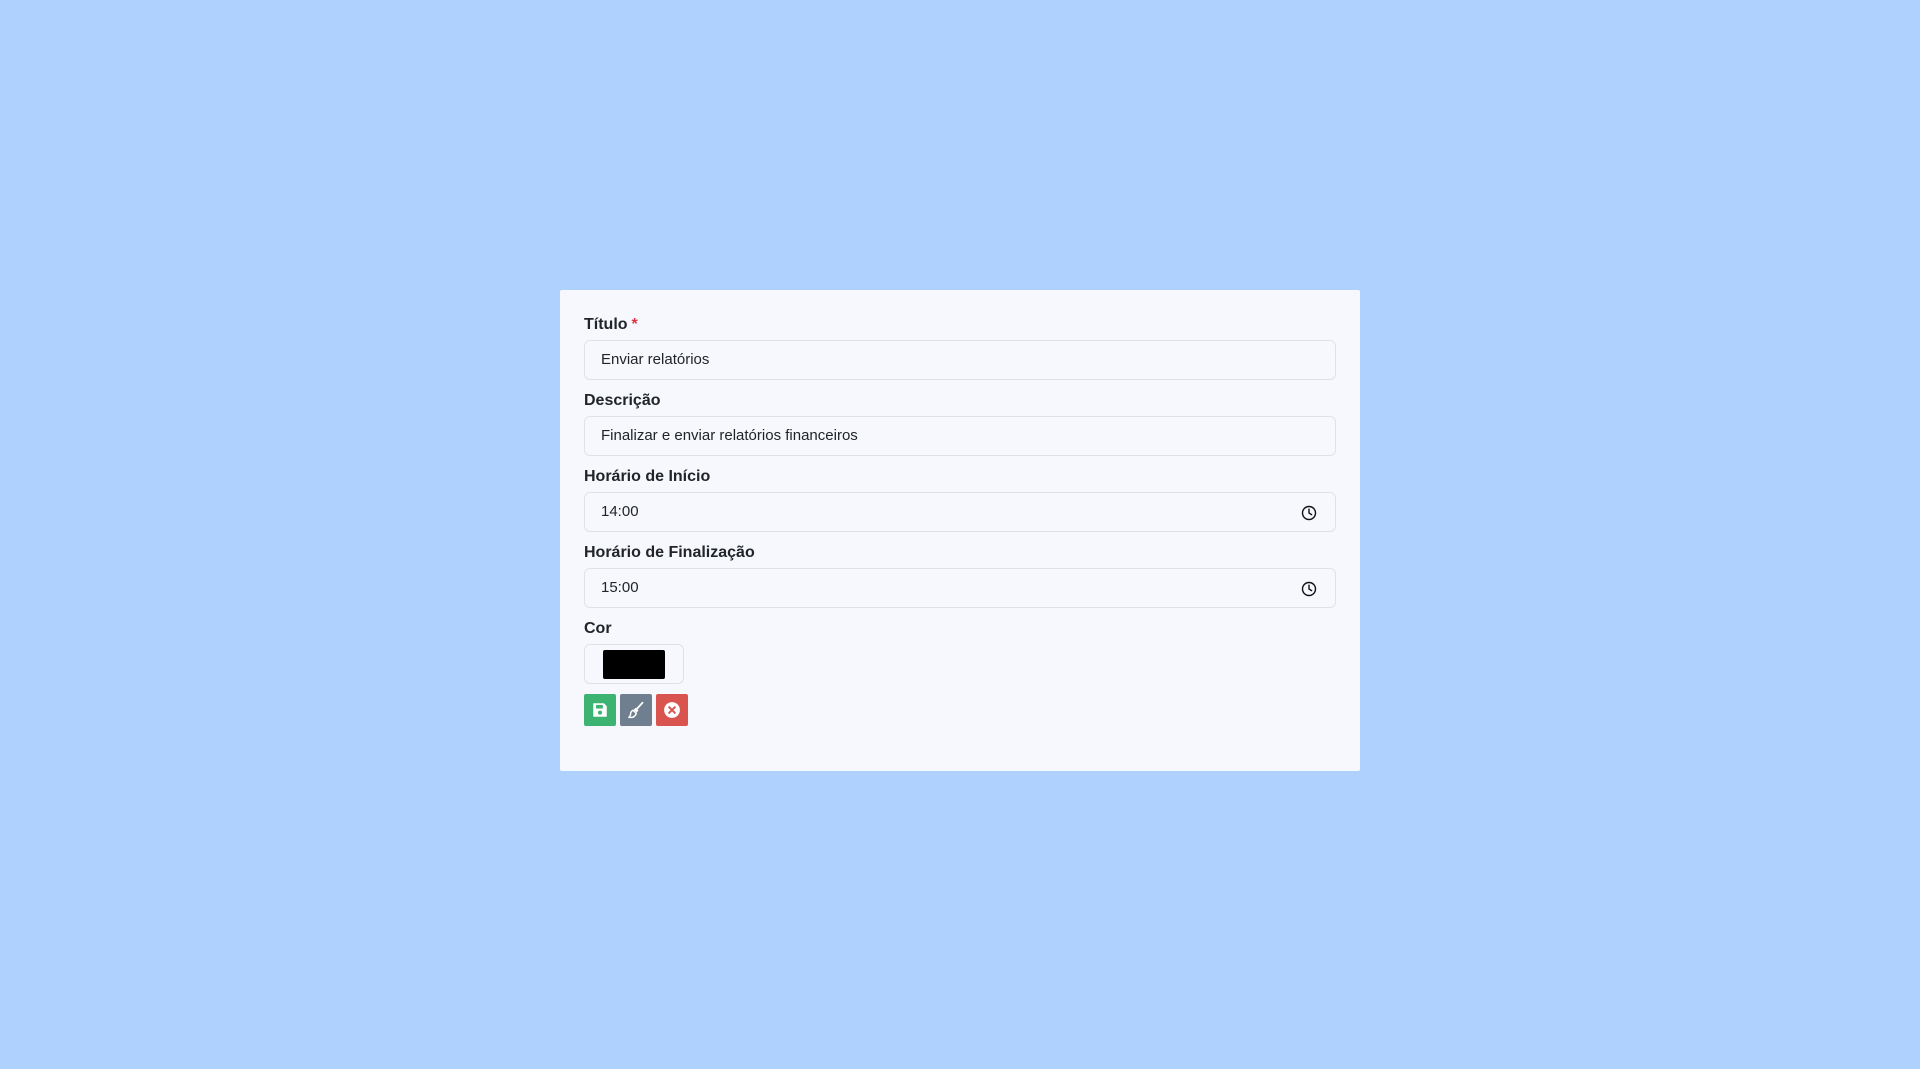  What do you see at coordinates (647, 476) in the screenshot?
I see `start-time-label: Horário de Início` at bounding box center [647, 476].